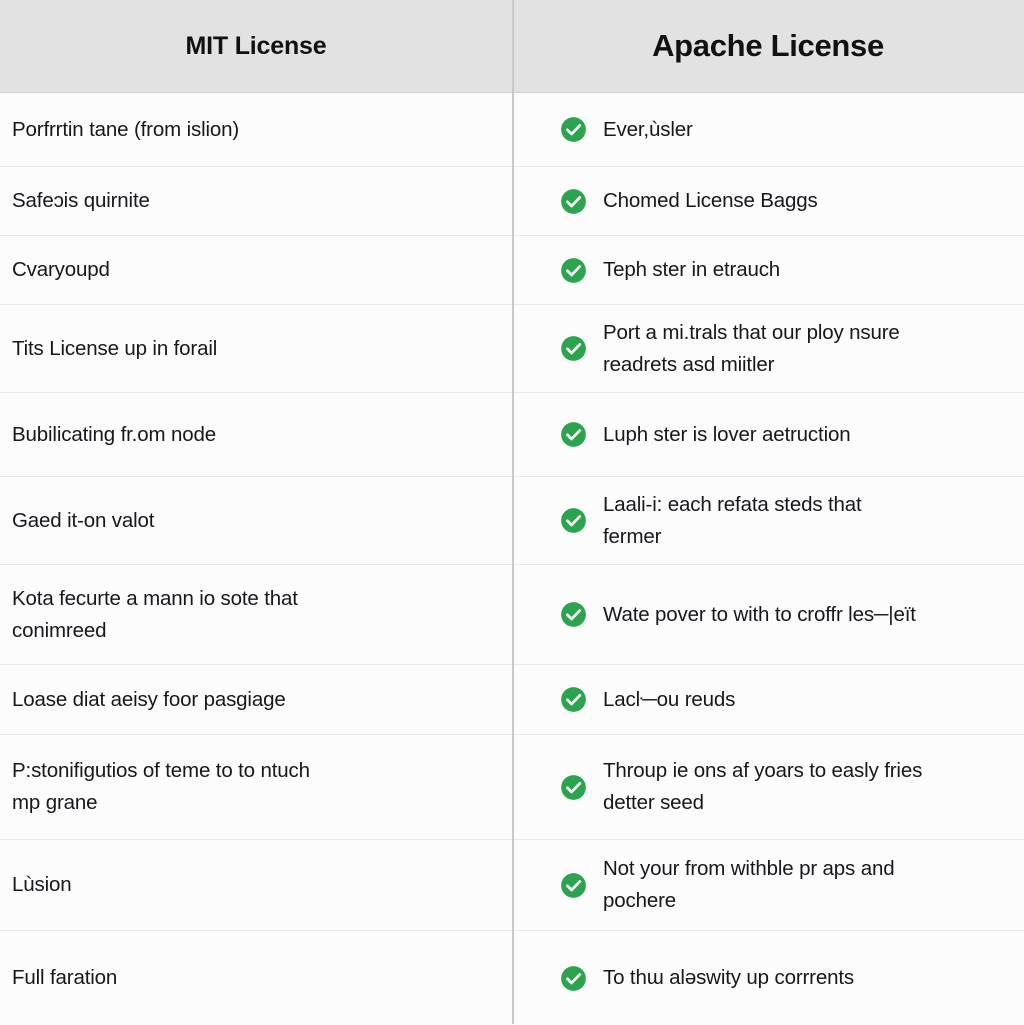  What do you see at coordinates (648, 129) in the screenshot?
I see `apache-license-cell-text: Ever,ùsler` at bounding box center [648, 129].